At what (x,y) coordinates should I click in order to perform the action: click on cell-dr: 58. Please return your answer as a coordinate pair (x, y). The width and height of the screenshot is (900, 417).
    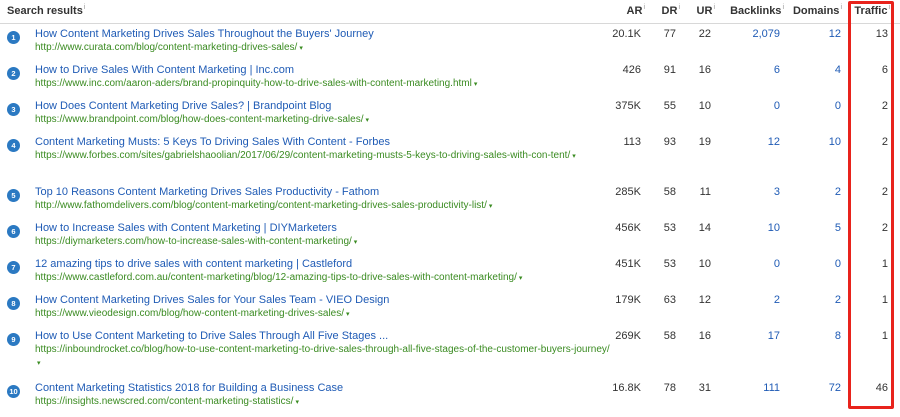
    Looking at the image, I should click on (669, 336).